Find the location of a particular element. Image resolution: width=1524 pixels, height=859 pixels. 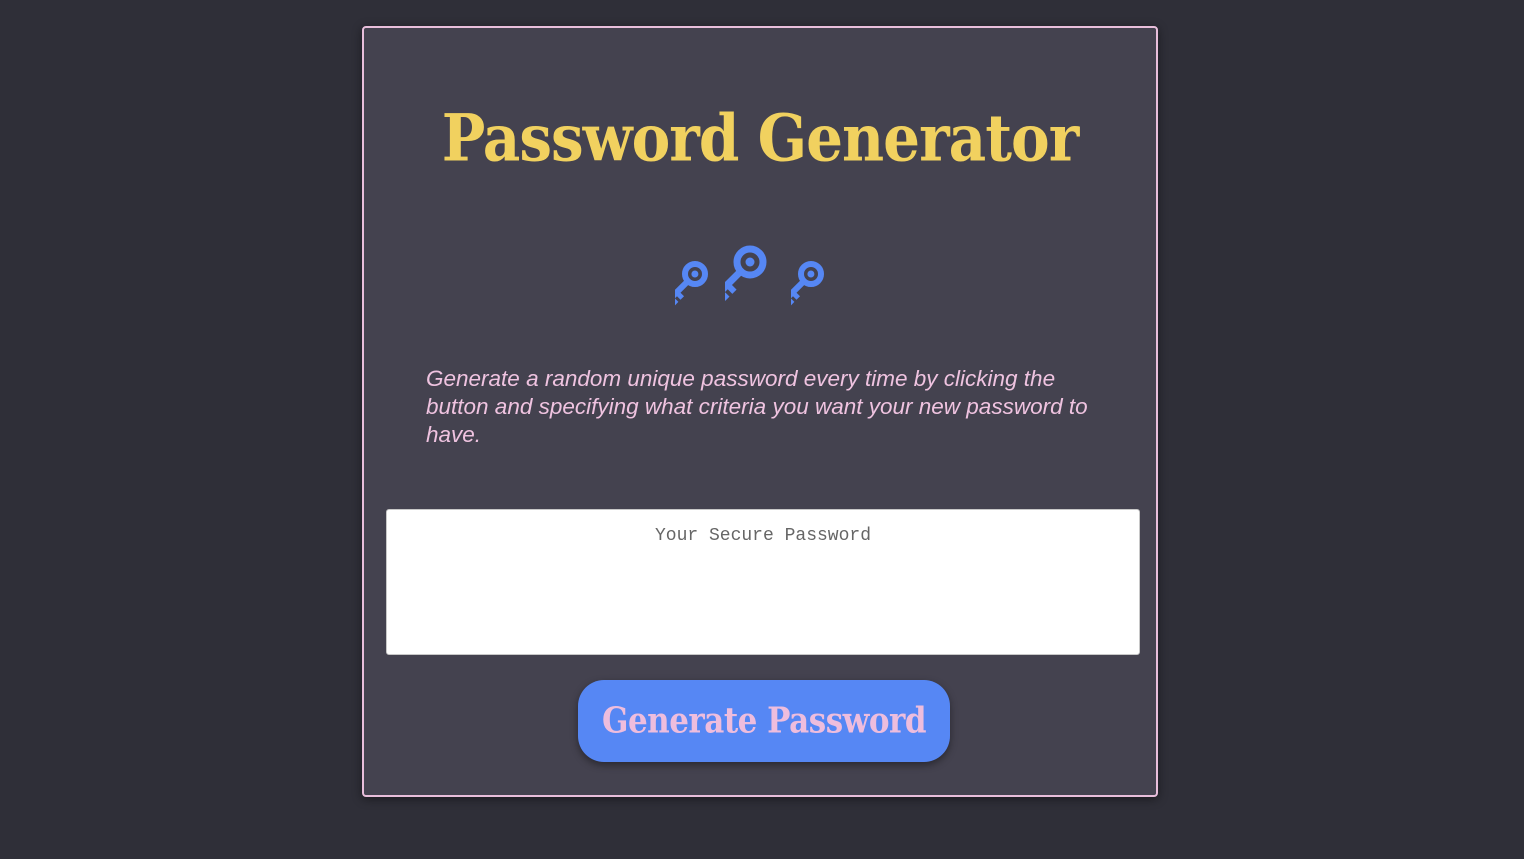

password-output is located at coordinates (763, 582).